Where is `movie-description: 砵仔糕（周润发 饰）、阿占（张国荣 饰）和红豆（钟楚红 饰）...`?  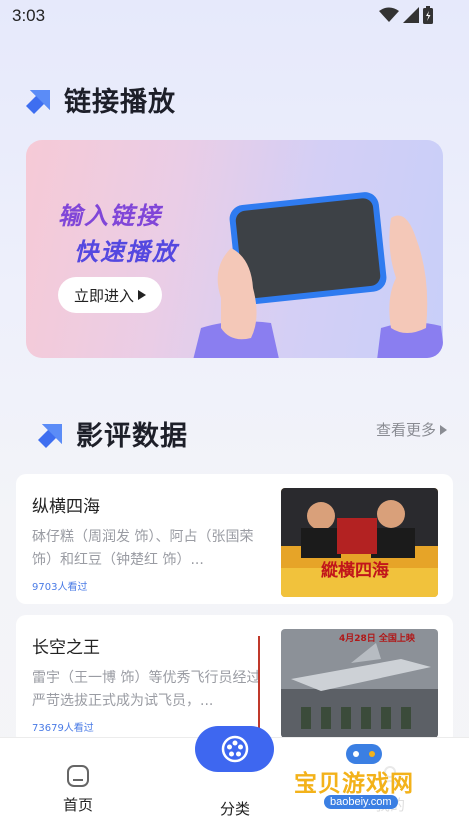
movie-description: 砵仔糕（周润发 饰）、阿占（张国荣 饰）和红豆（钟楚红 饰）... is located at coordinates (143, 548).